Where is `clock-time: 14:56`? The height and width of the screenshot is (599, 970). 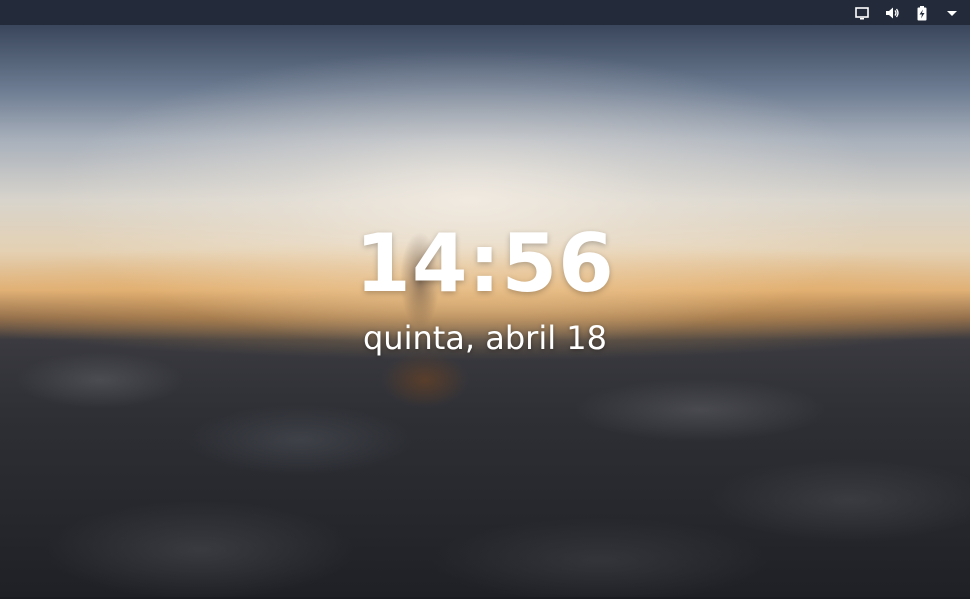 clock-time: 14:56 is located at coordinates (485, 263).